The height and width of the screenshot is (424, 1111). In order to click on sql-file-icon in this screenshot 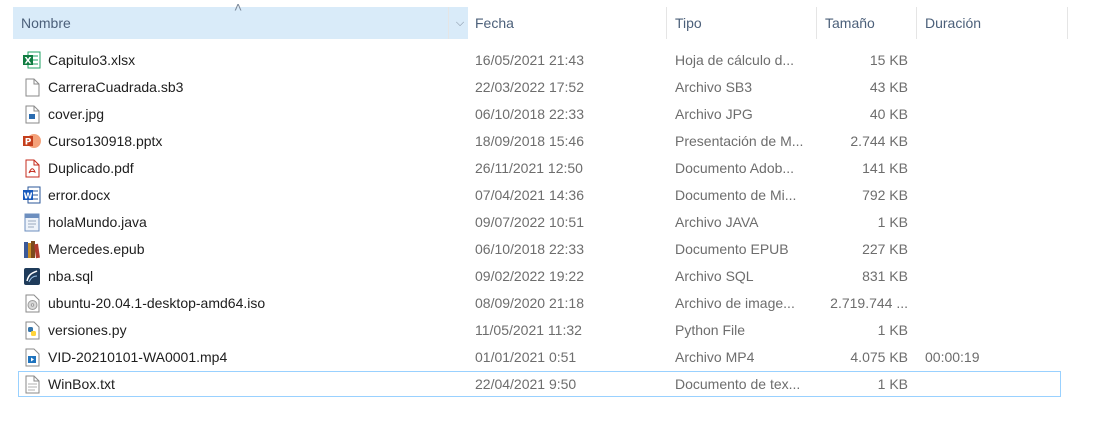, I will do `click(32, 276)`.